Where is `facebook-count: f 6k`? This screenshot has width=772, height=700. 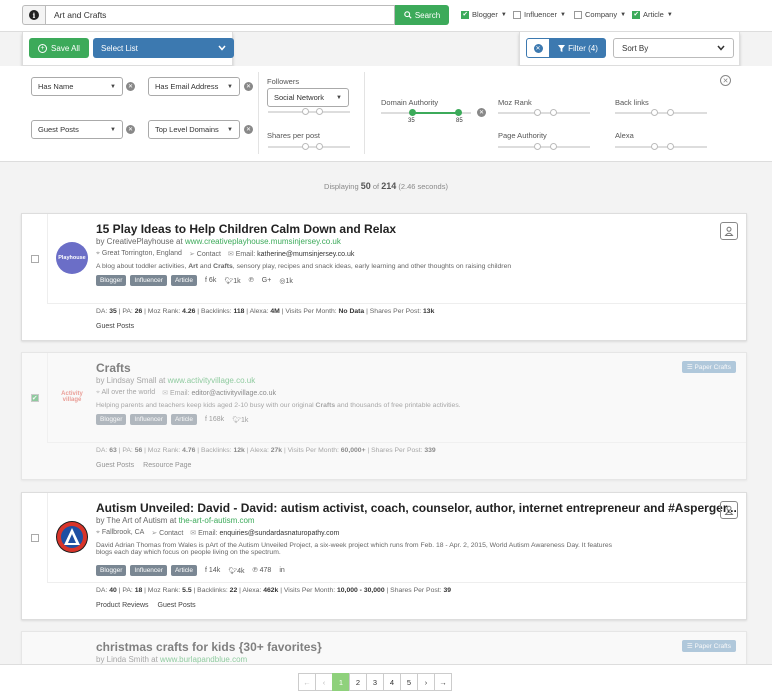 facebook-count: f 6k is located at coordinates (210, 280).